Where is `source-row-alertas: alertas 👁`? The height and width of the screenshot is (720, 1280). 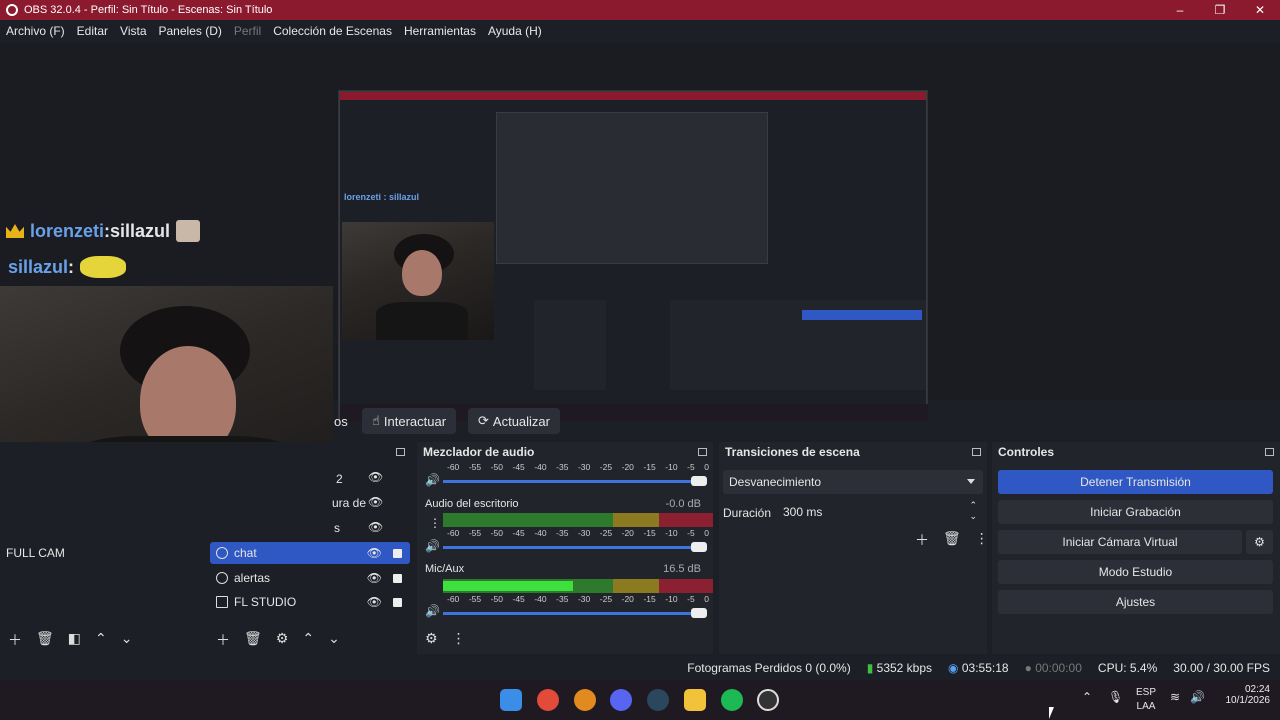
source-row-alertas: alertas 👁 is located at coordinates (310, 578).